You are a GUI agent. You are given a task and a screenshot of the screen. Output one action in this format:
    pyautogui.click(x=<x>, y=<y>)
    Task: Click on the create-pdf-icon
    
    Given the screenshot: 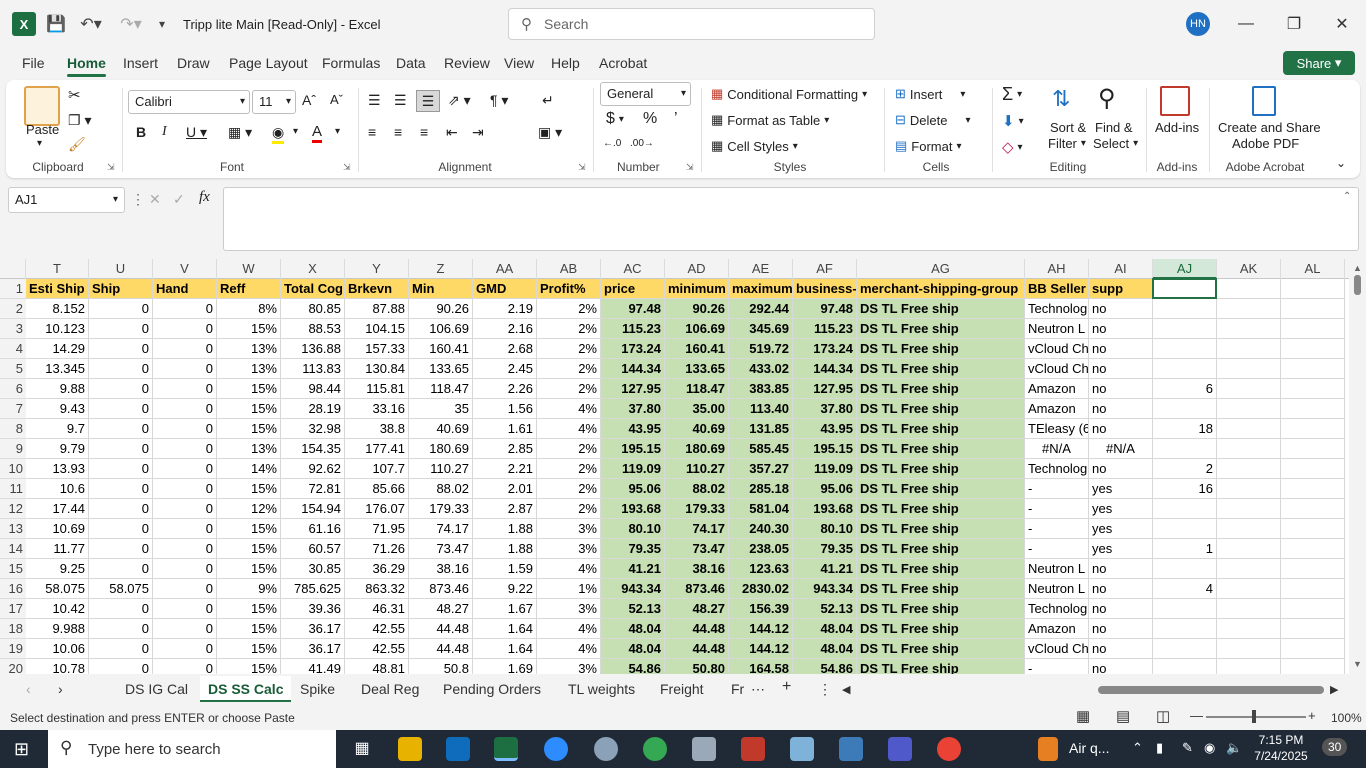 What is the action you would take?
    pyautogui.click(x=1264, y=101)
    